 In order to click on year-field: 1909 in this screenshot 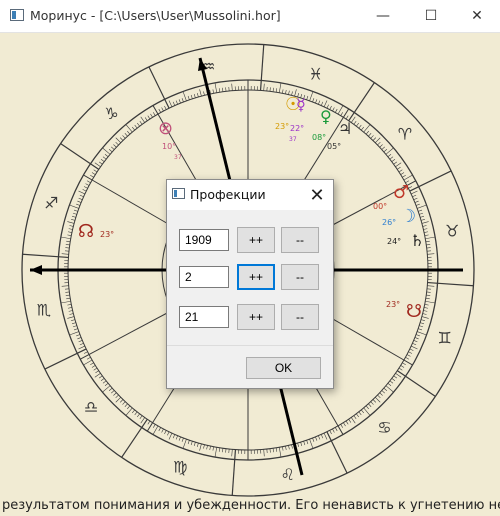, I will do `click(204, 240)`.